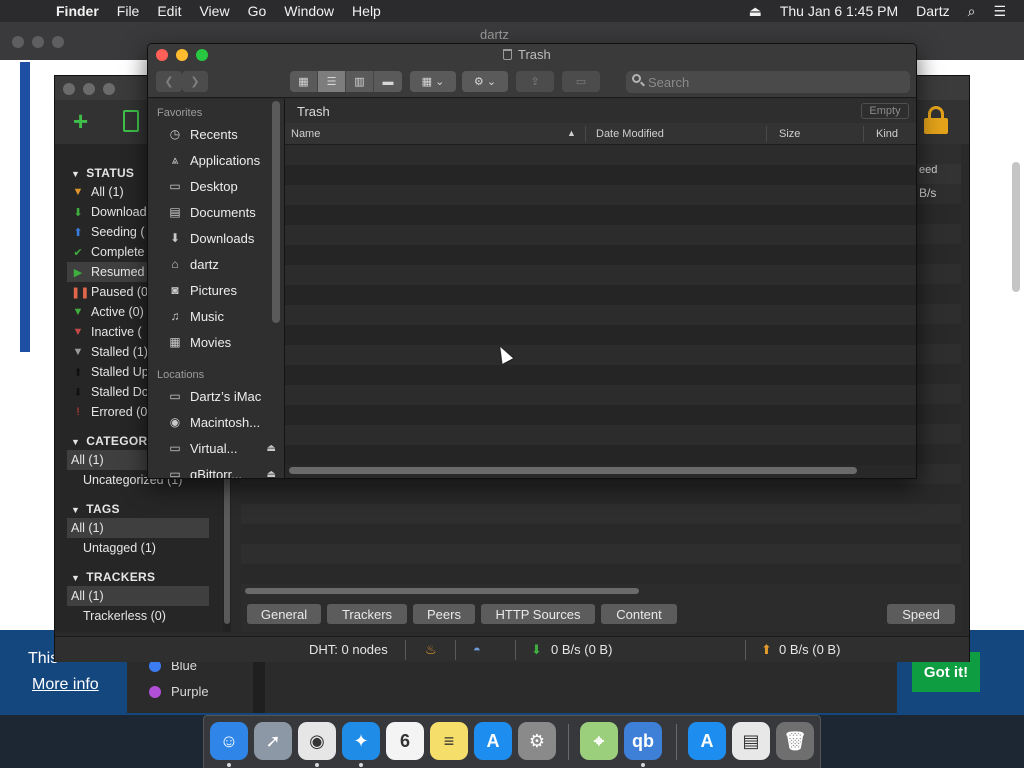 This screenshot has height=768, width=1024. I want to click on share-button: ⇪, so click(535, 81).